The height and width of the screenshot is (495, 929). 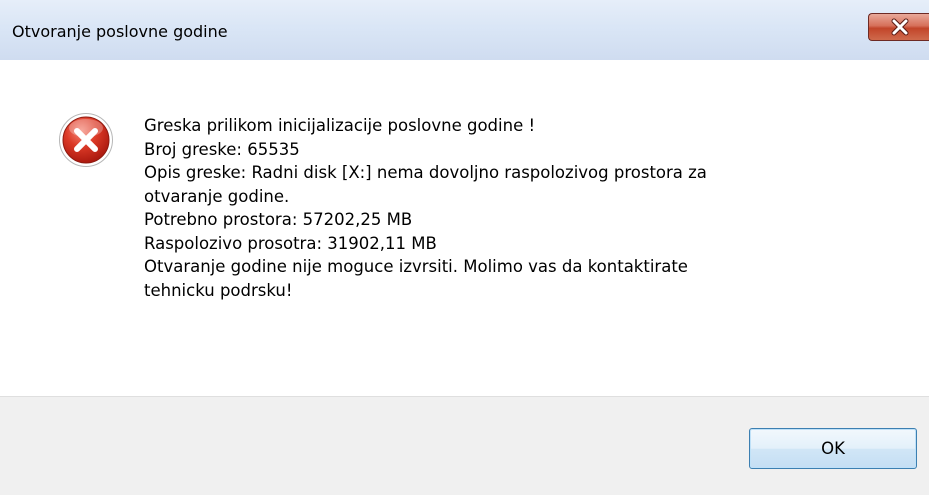 I want to click on close-button, so click(x=898, y=27).